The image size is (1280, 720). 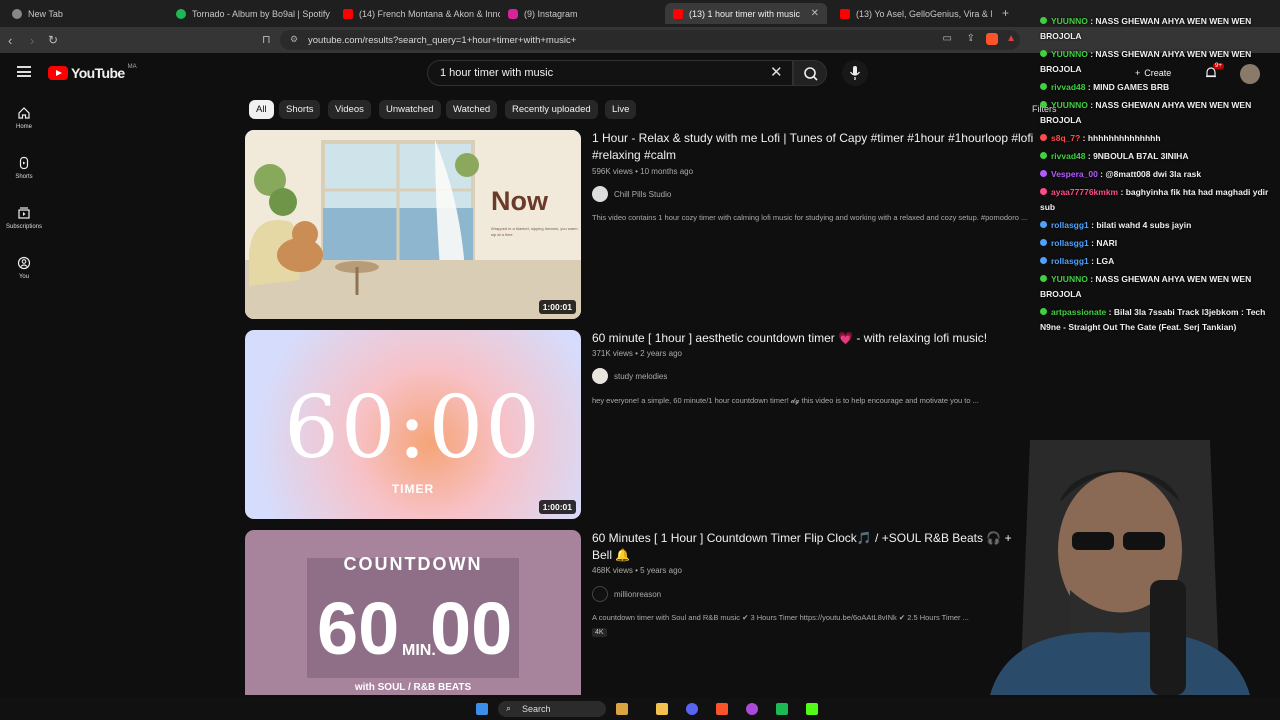 I want to click on voice-search-button, so click(x=855, y=73).